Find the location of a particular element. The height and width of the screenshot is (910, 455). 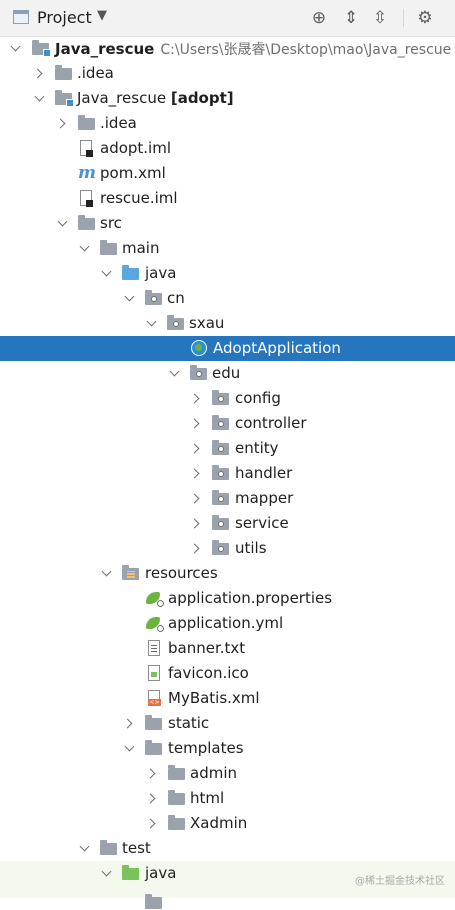

tree-label: favicon.ico is located at coordinates (208, 673).